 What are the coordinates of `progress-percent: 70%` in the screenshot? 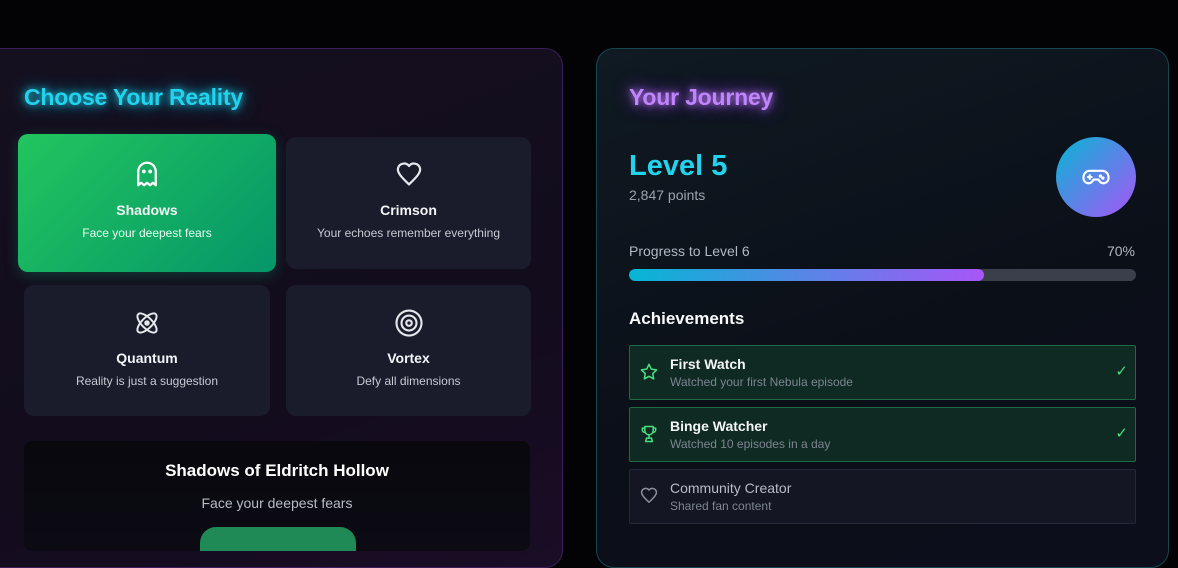 It's located at (1120, 251).